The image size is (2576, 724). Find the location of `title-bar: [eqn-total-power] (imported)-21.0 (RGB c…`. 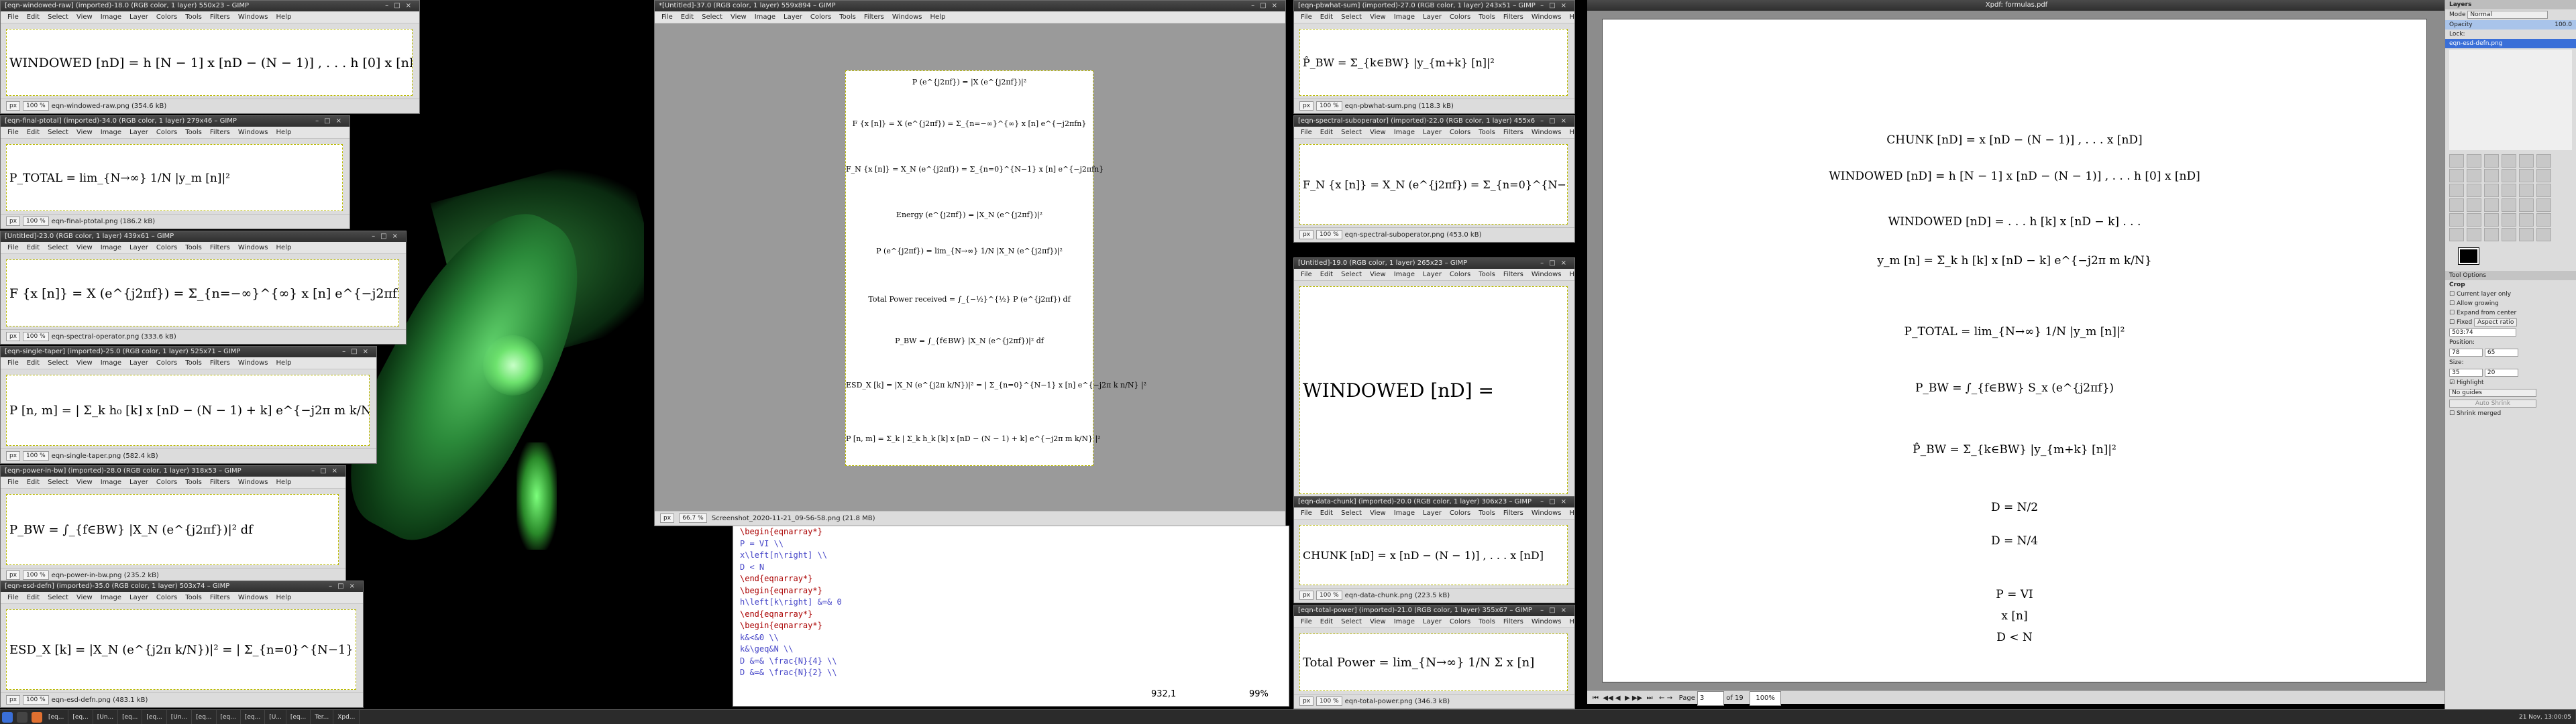

title-bar: [eqn-total-power] (imported)-21.0 (RGB c… is located at coordinates (1434, 610).